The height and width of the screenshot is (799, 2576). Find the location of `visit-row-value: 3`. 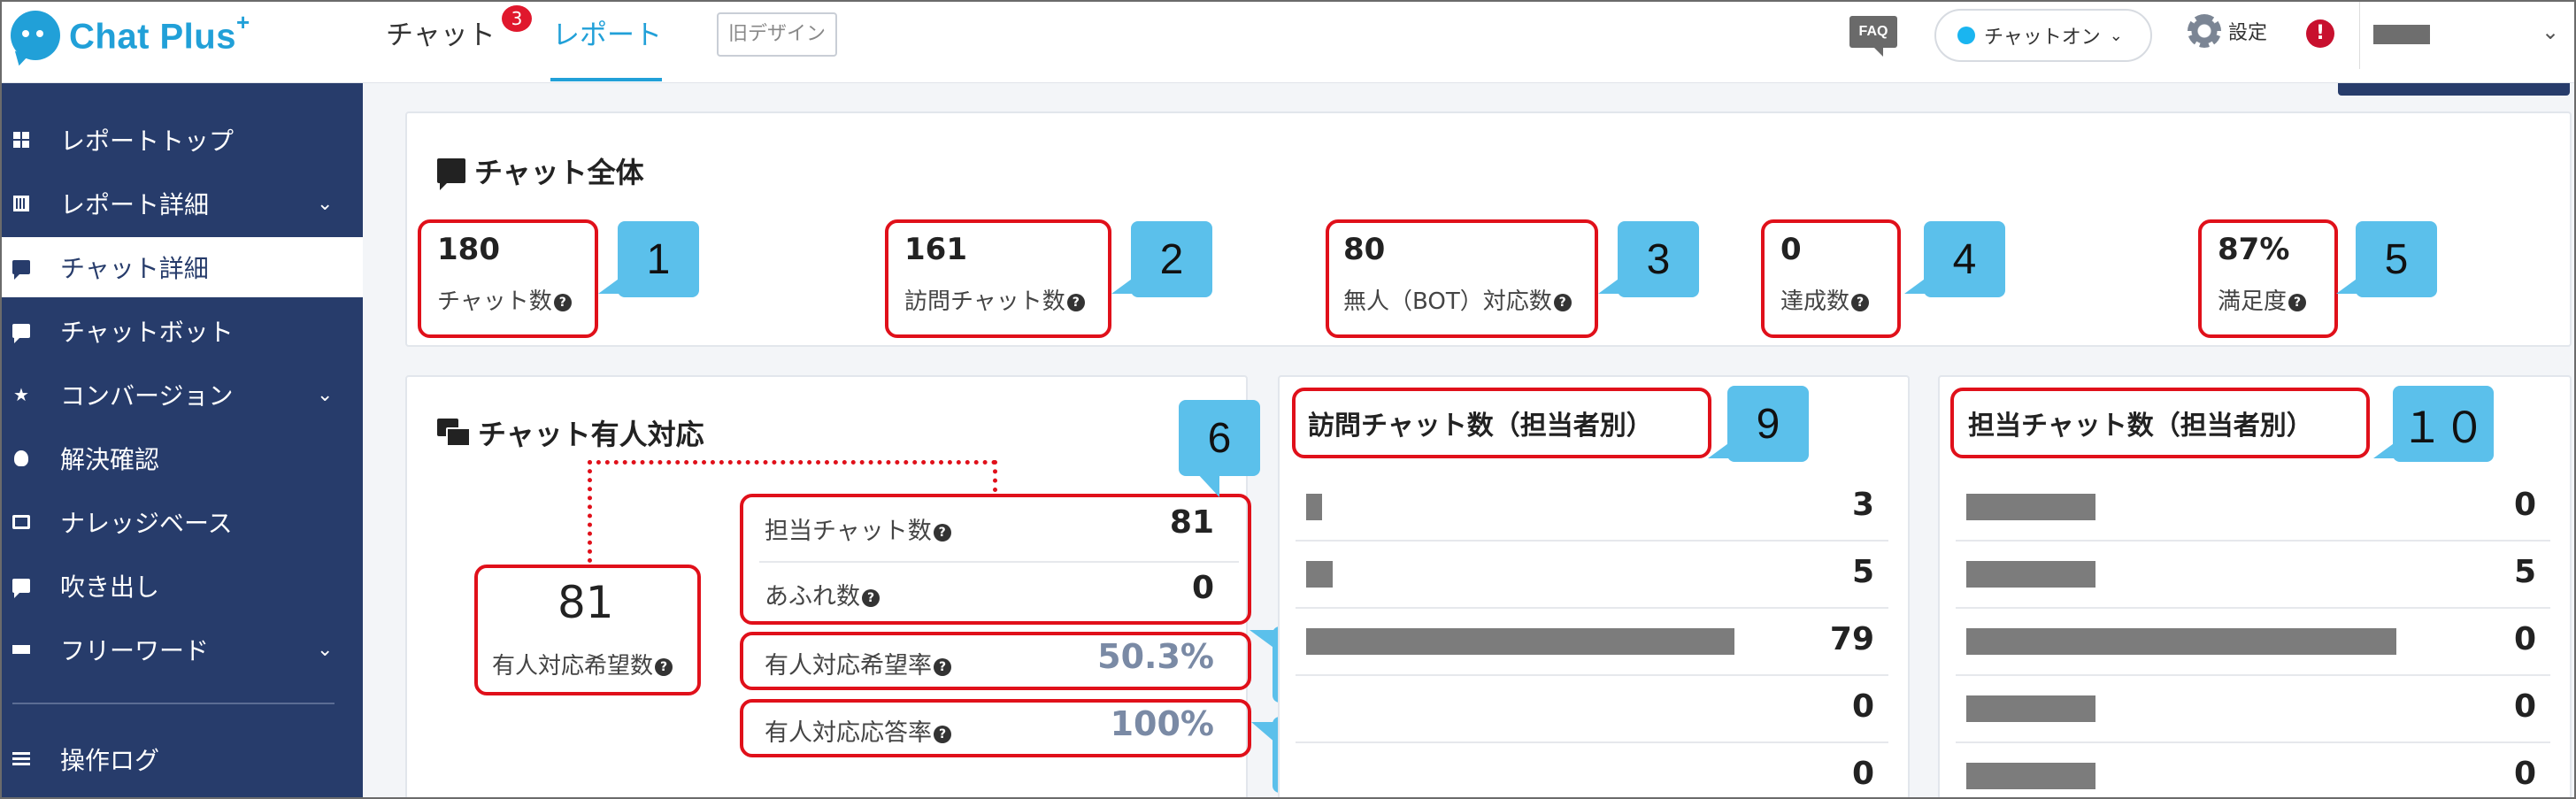

visit-row-value: 3 is located at coordinates (1862, 505).